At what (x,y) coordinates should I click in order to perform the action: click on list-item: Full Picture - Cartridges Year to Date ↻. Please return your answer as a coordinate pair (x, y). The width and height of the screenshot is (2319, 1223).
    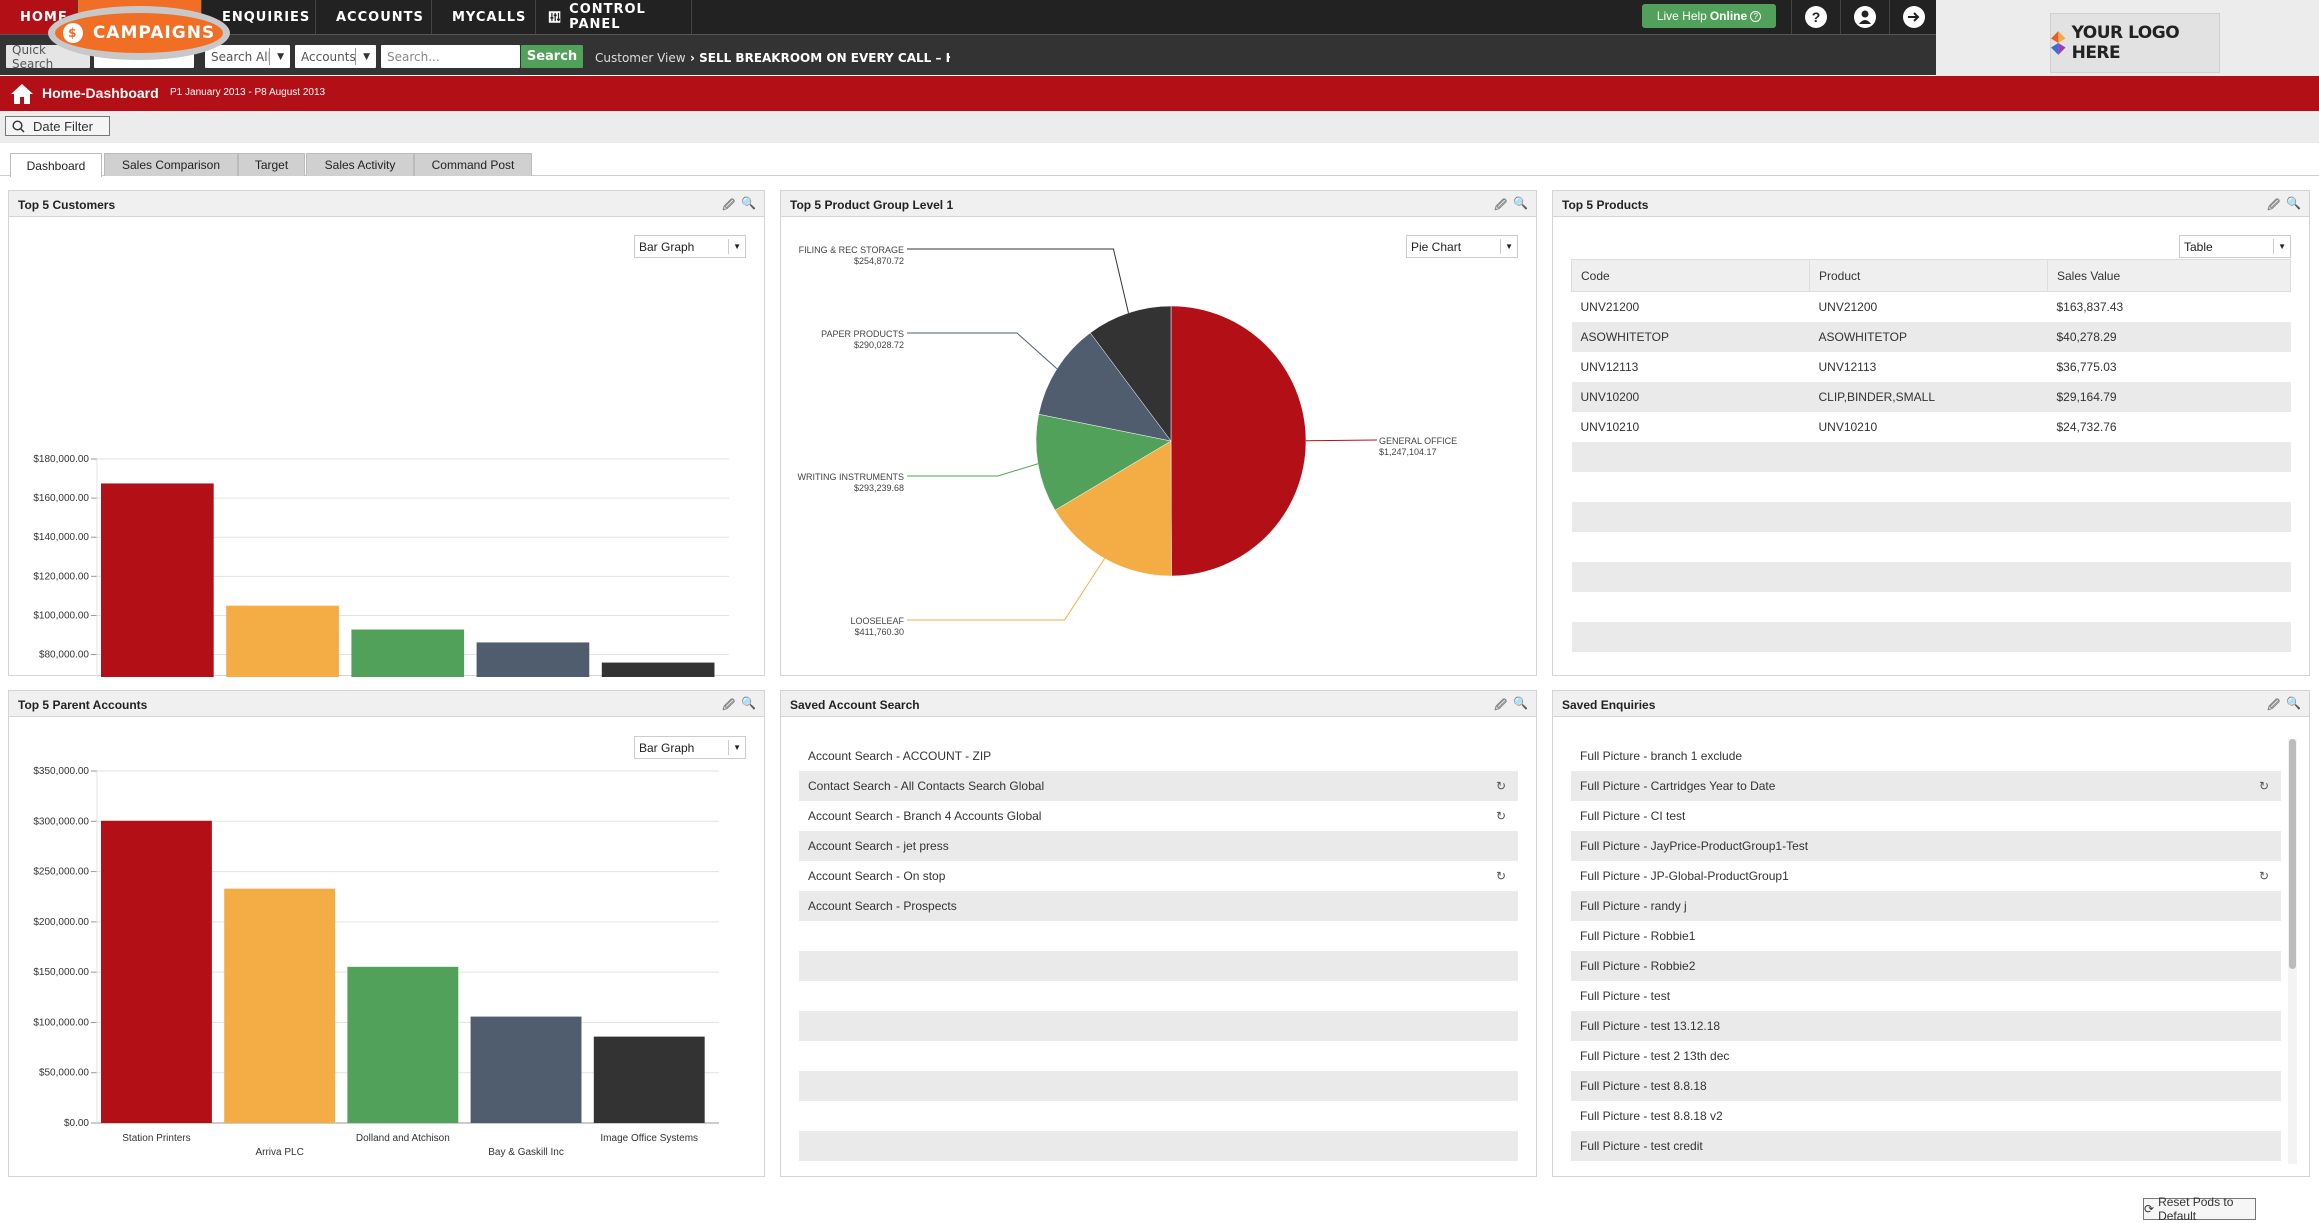
    Looking at the image, I should click on (1926, 786).